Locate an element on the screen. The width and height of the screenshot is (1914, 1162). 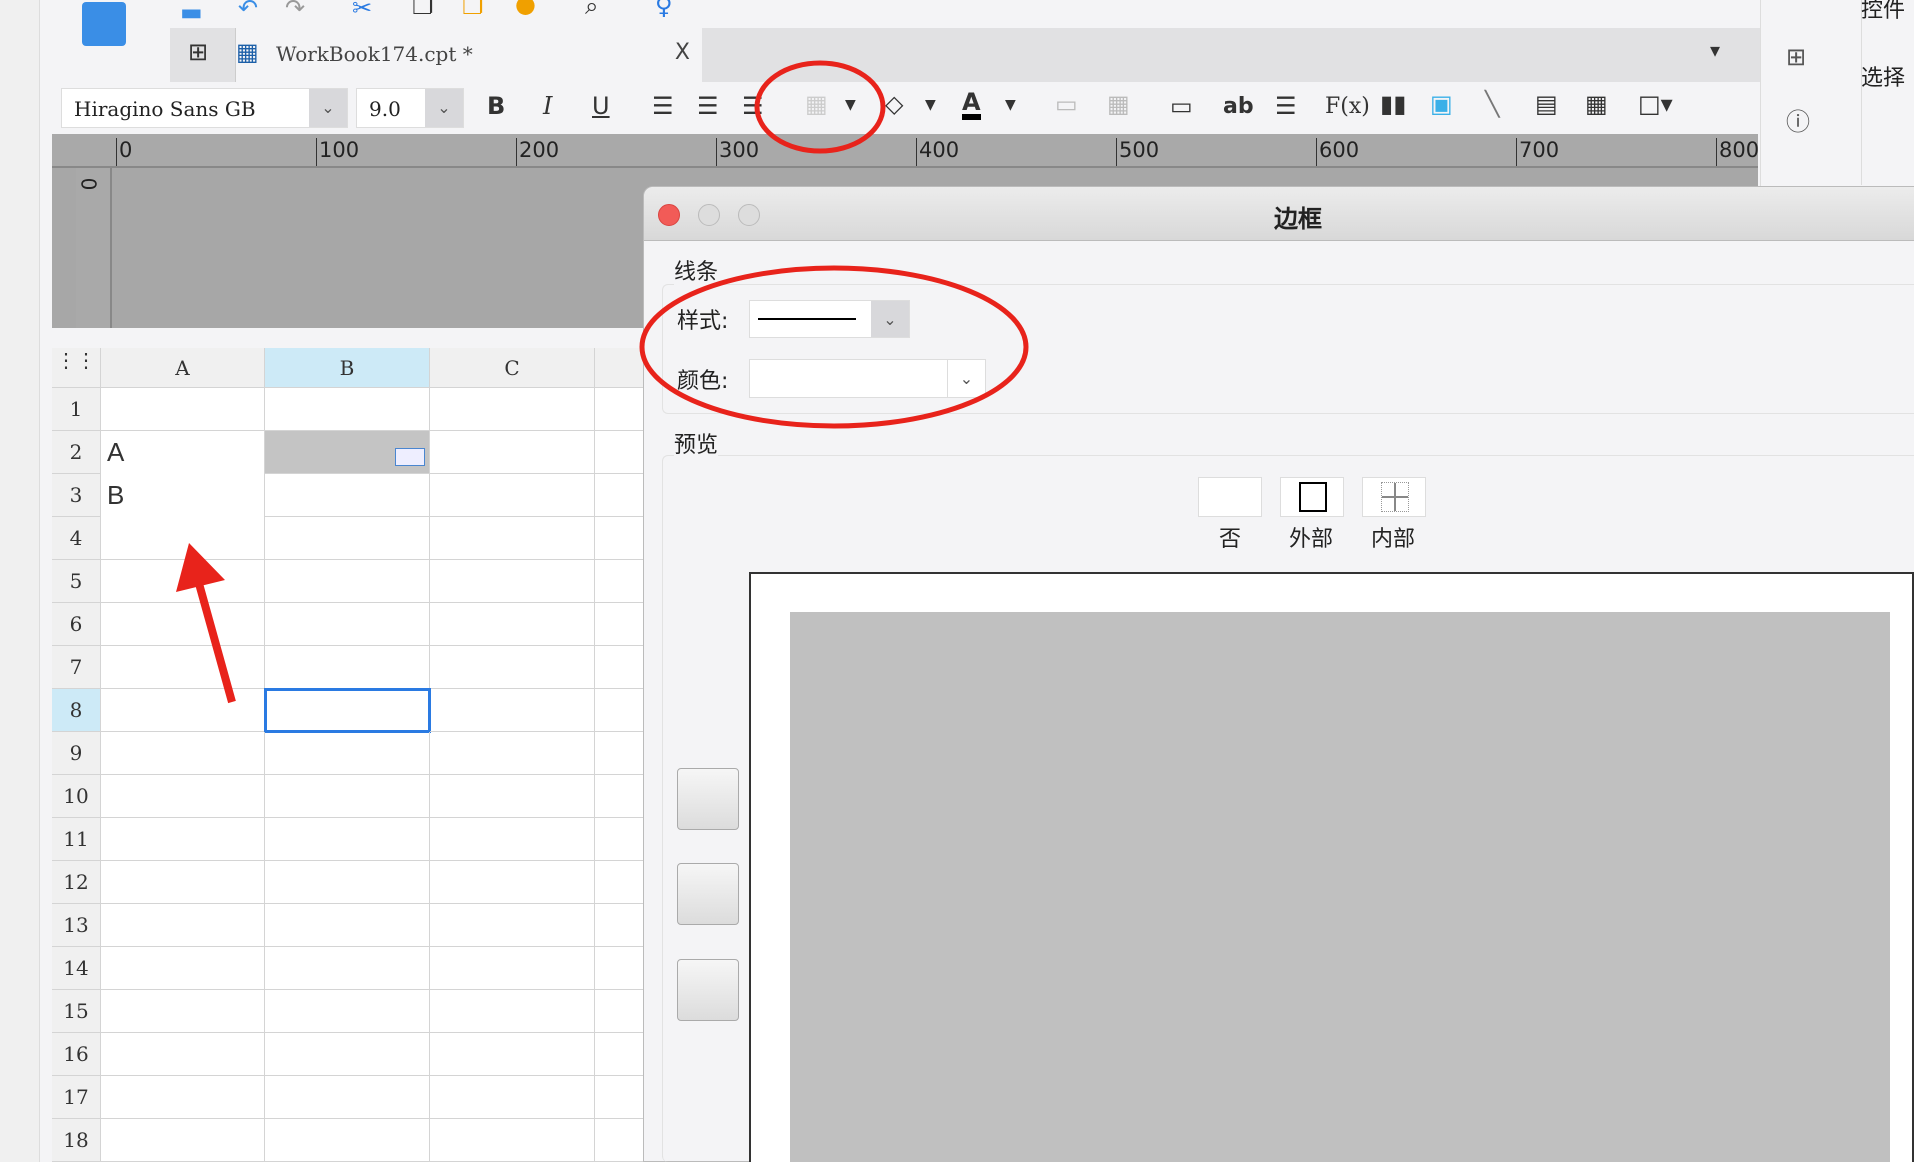
annotation-circle-line-settings is located at coordinates (834, 347).